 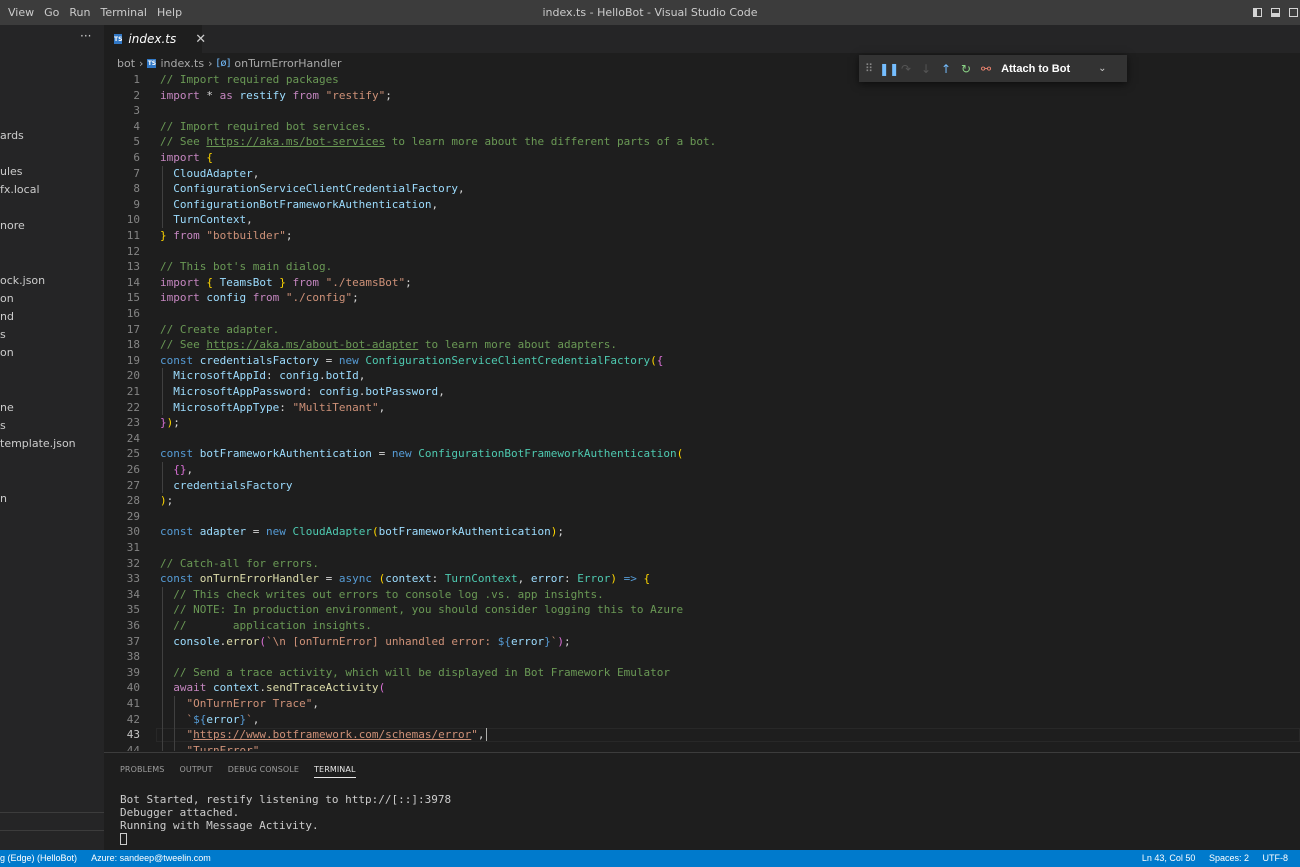 What do you see at coordinates (7, 317) in the screenshot?
I see `file-item: nd` at bounding box center [7, 317].